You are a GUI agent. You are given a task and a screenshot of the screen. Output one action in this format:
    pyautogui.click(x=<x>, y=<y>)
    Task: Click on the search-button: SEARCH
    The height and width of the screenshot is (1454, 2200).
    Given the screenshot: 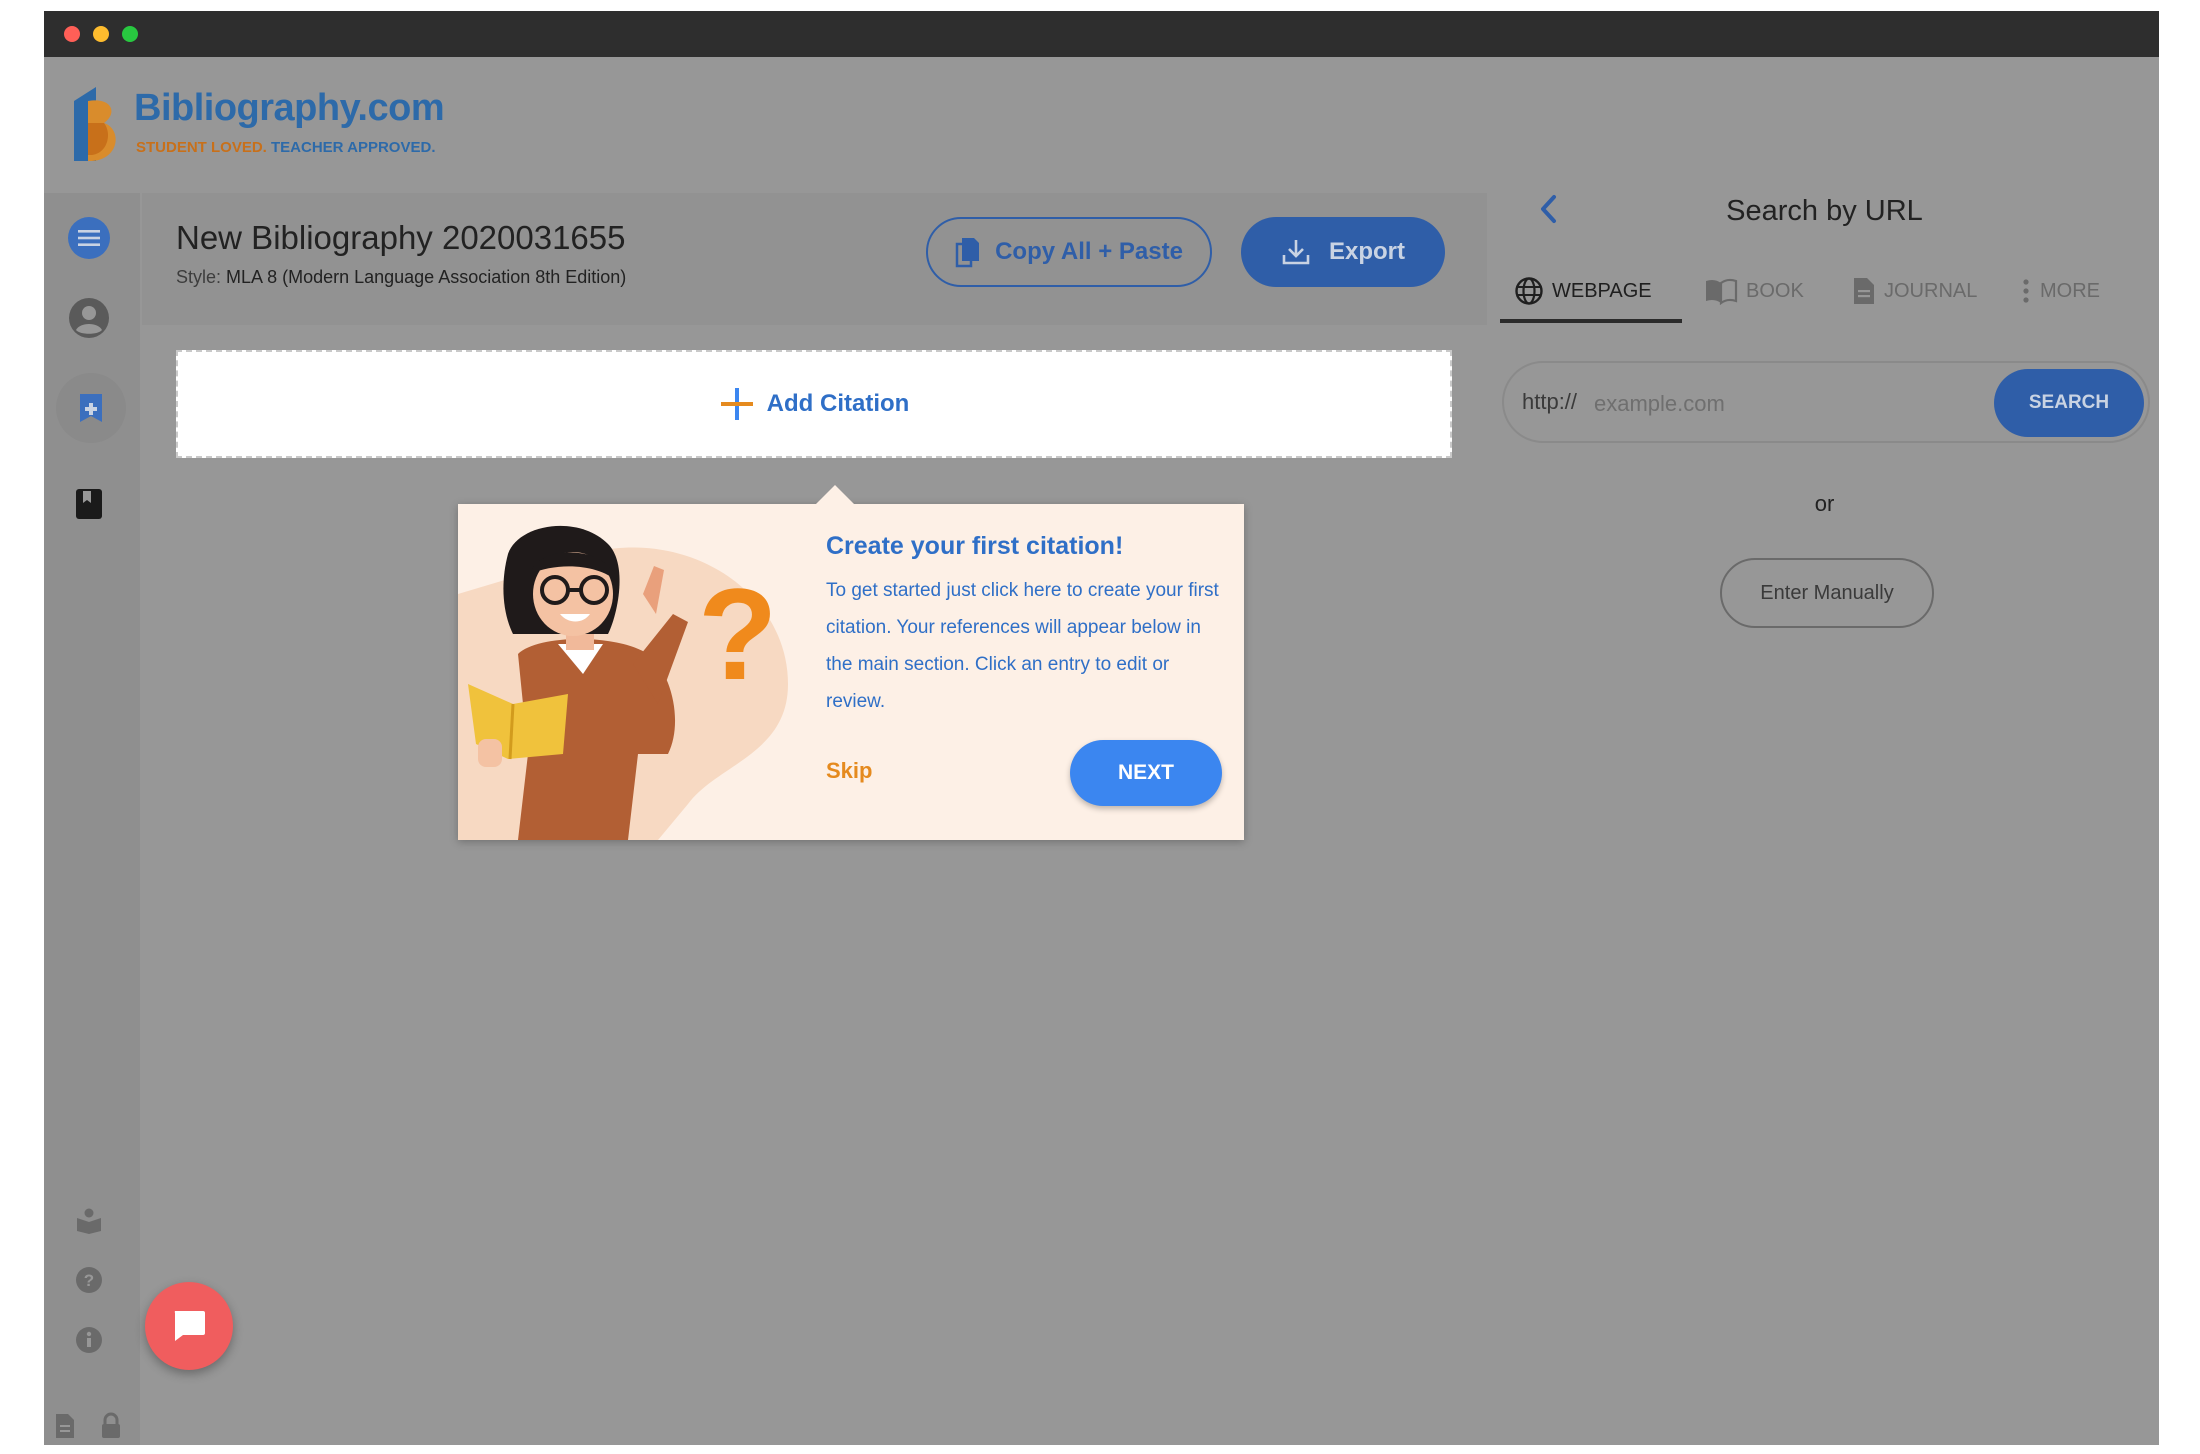 What is the action you would take?
    pyautogui.click(x=2069, y=403)
    